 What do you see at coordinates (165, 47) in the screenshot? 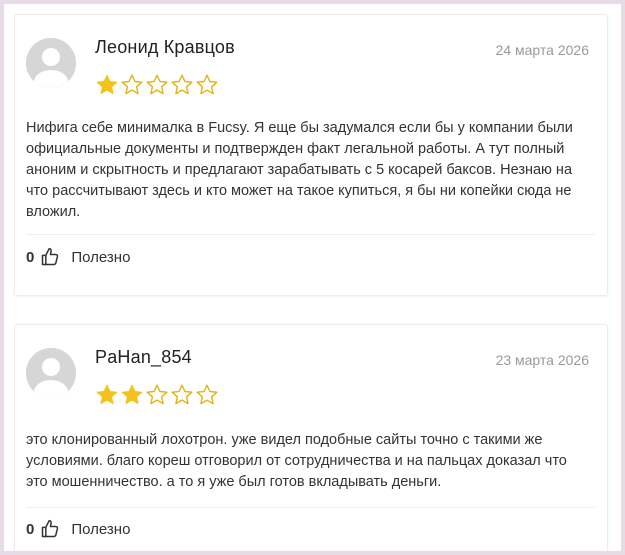
I see `review-author: Леонид Кравцов` at bounding box center [165, 47].